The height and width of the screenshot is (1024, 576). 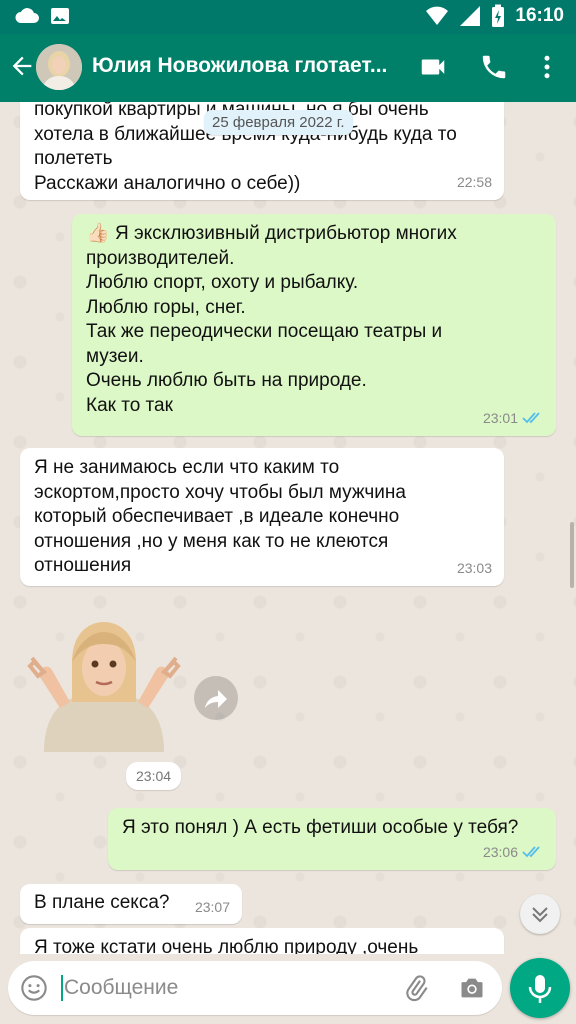 I want to click on scroll-to-bottom-button, so click(x=540, y=914).